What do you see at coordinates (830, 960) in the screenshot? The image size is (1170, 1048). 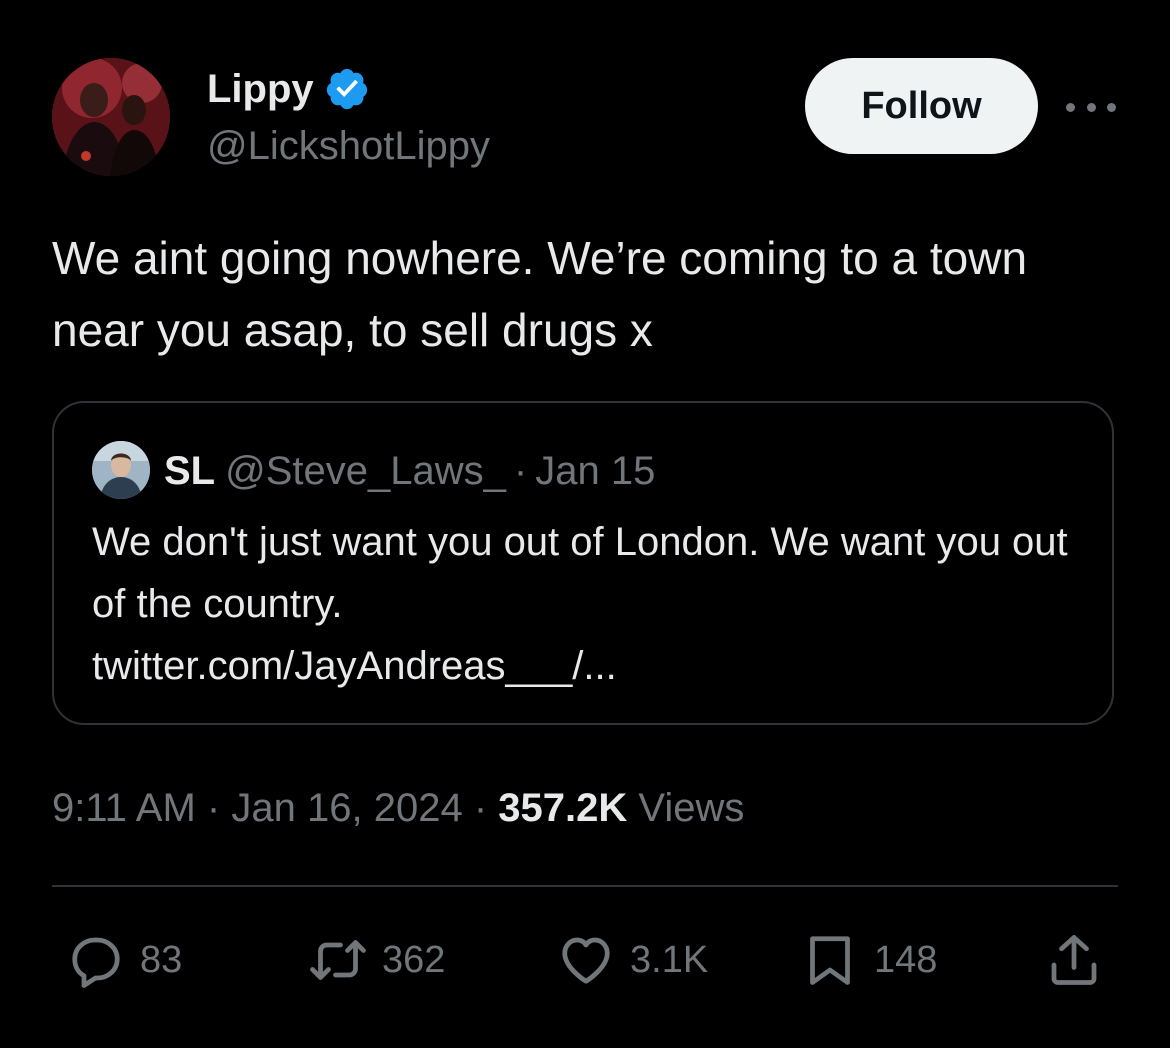 I see `bookmark-icon` at bounding box center [830, 960].